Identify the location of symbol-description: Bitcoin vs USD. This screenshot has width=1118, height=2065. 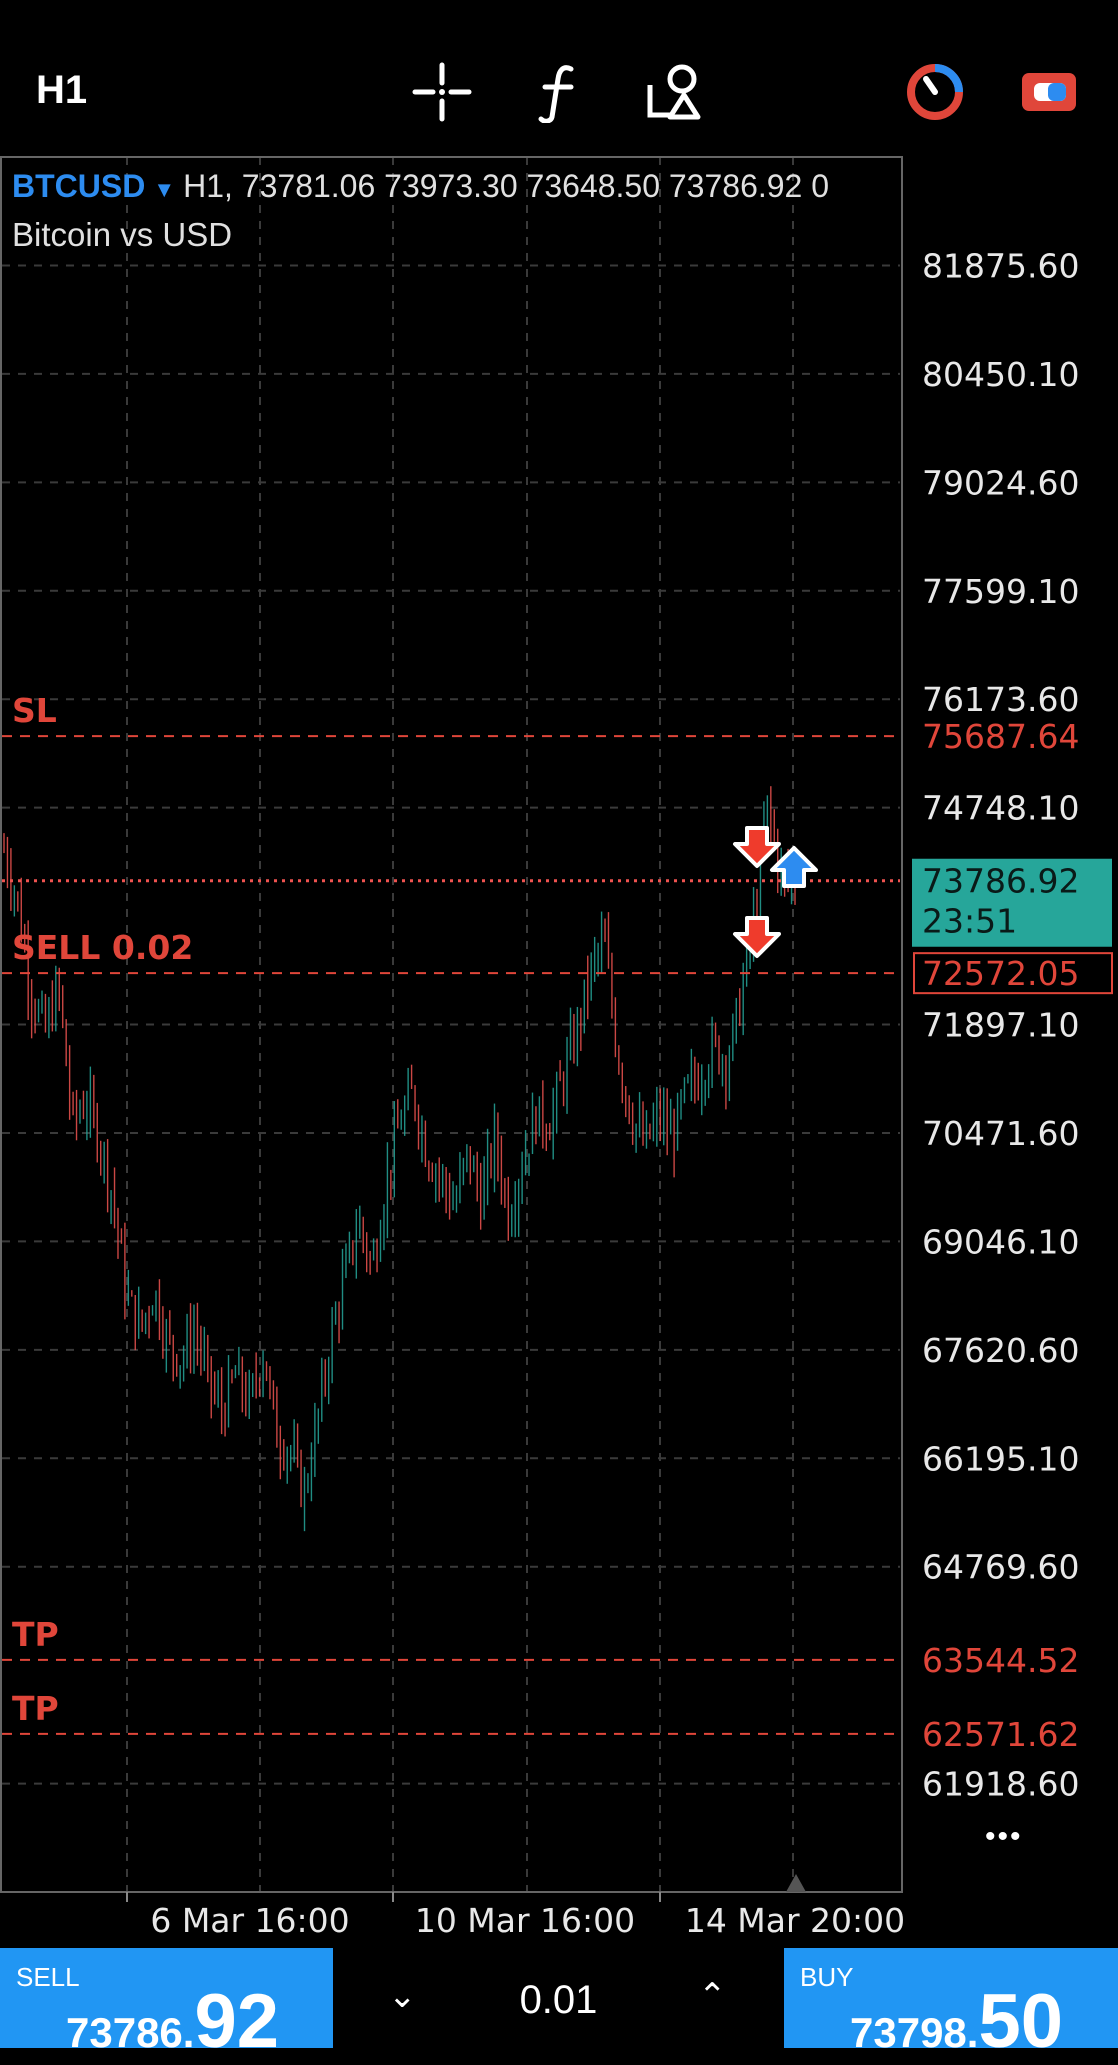
(122, 234).